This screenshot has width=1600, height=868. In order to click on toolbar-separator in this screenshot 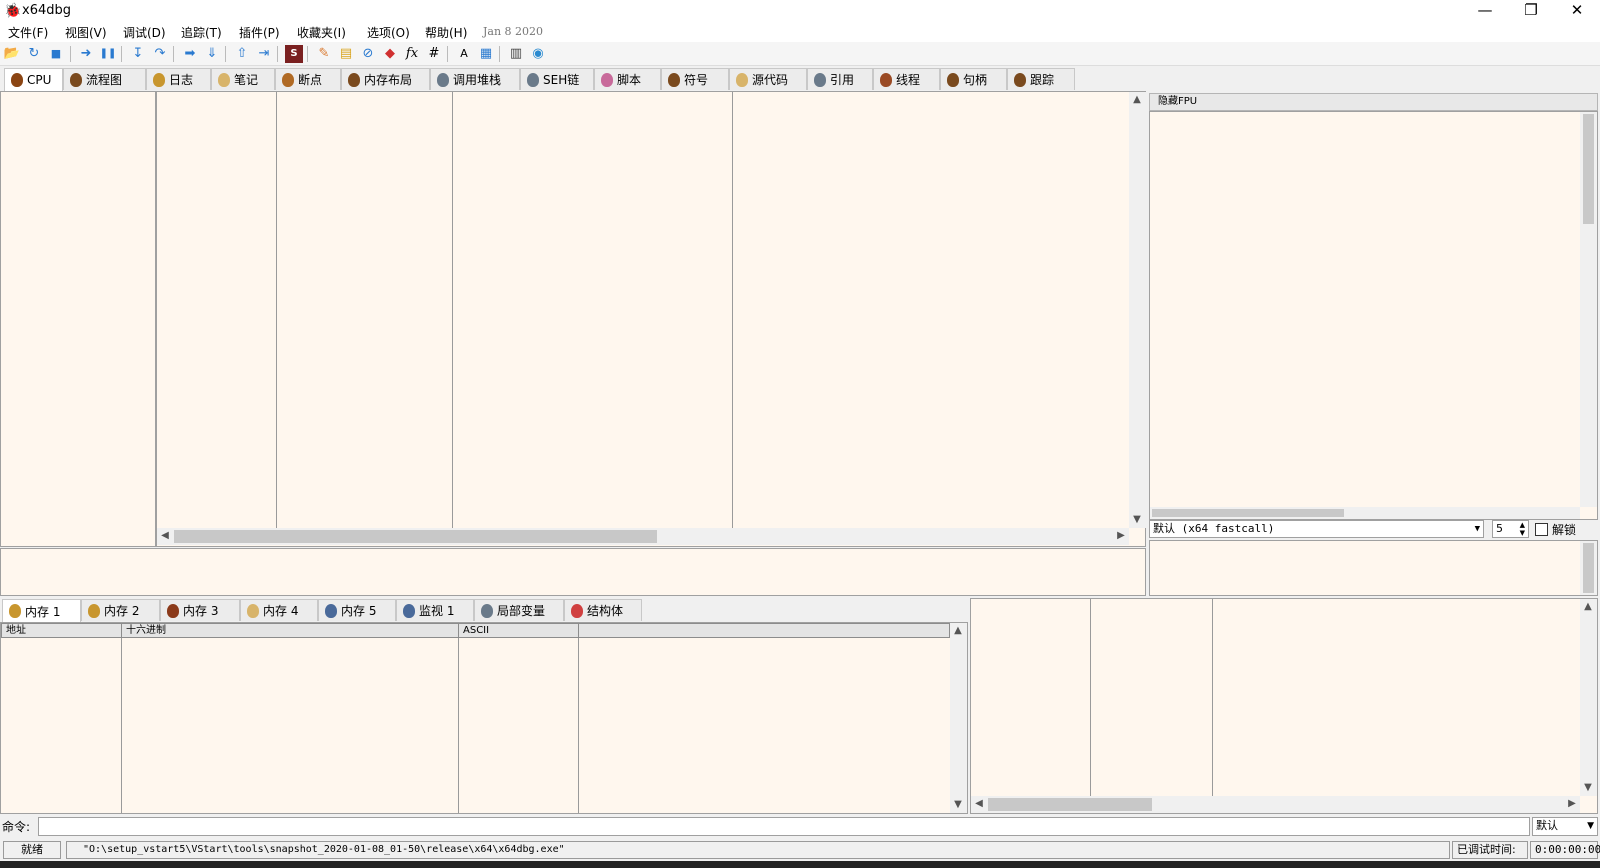, I will do `click(447, 54)`.